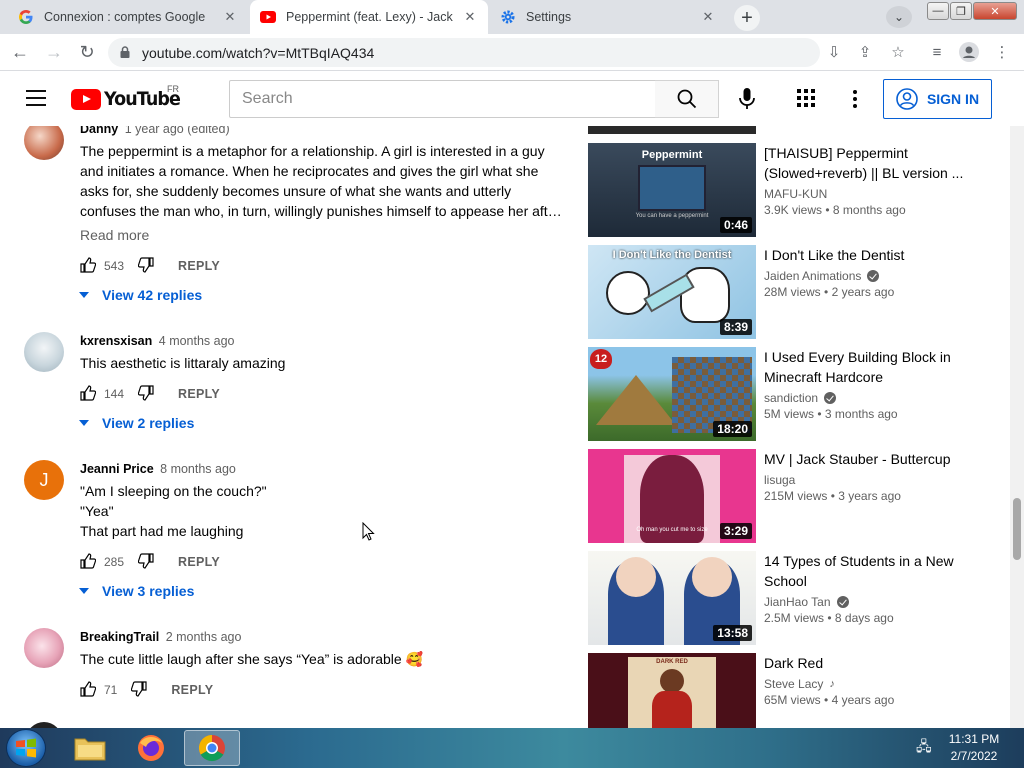 The height and width of the screenshot is (768, 1024). I want to click on chrome-menu-button: ⋮, so click(1002, 52).